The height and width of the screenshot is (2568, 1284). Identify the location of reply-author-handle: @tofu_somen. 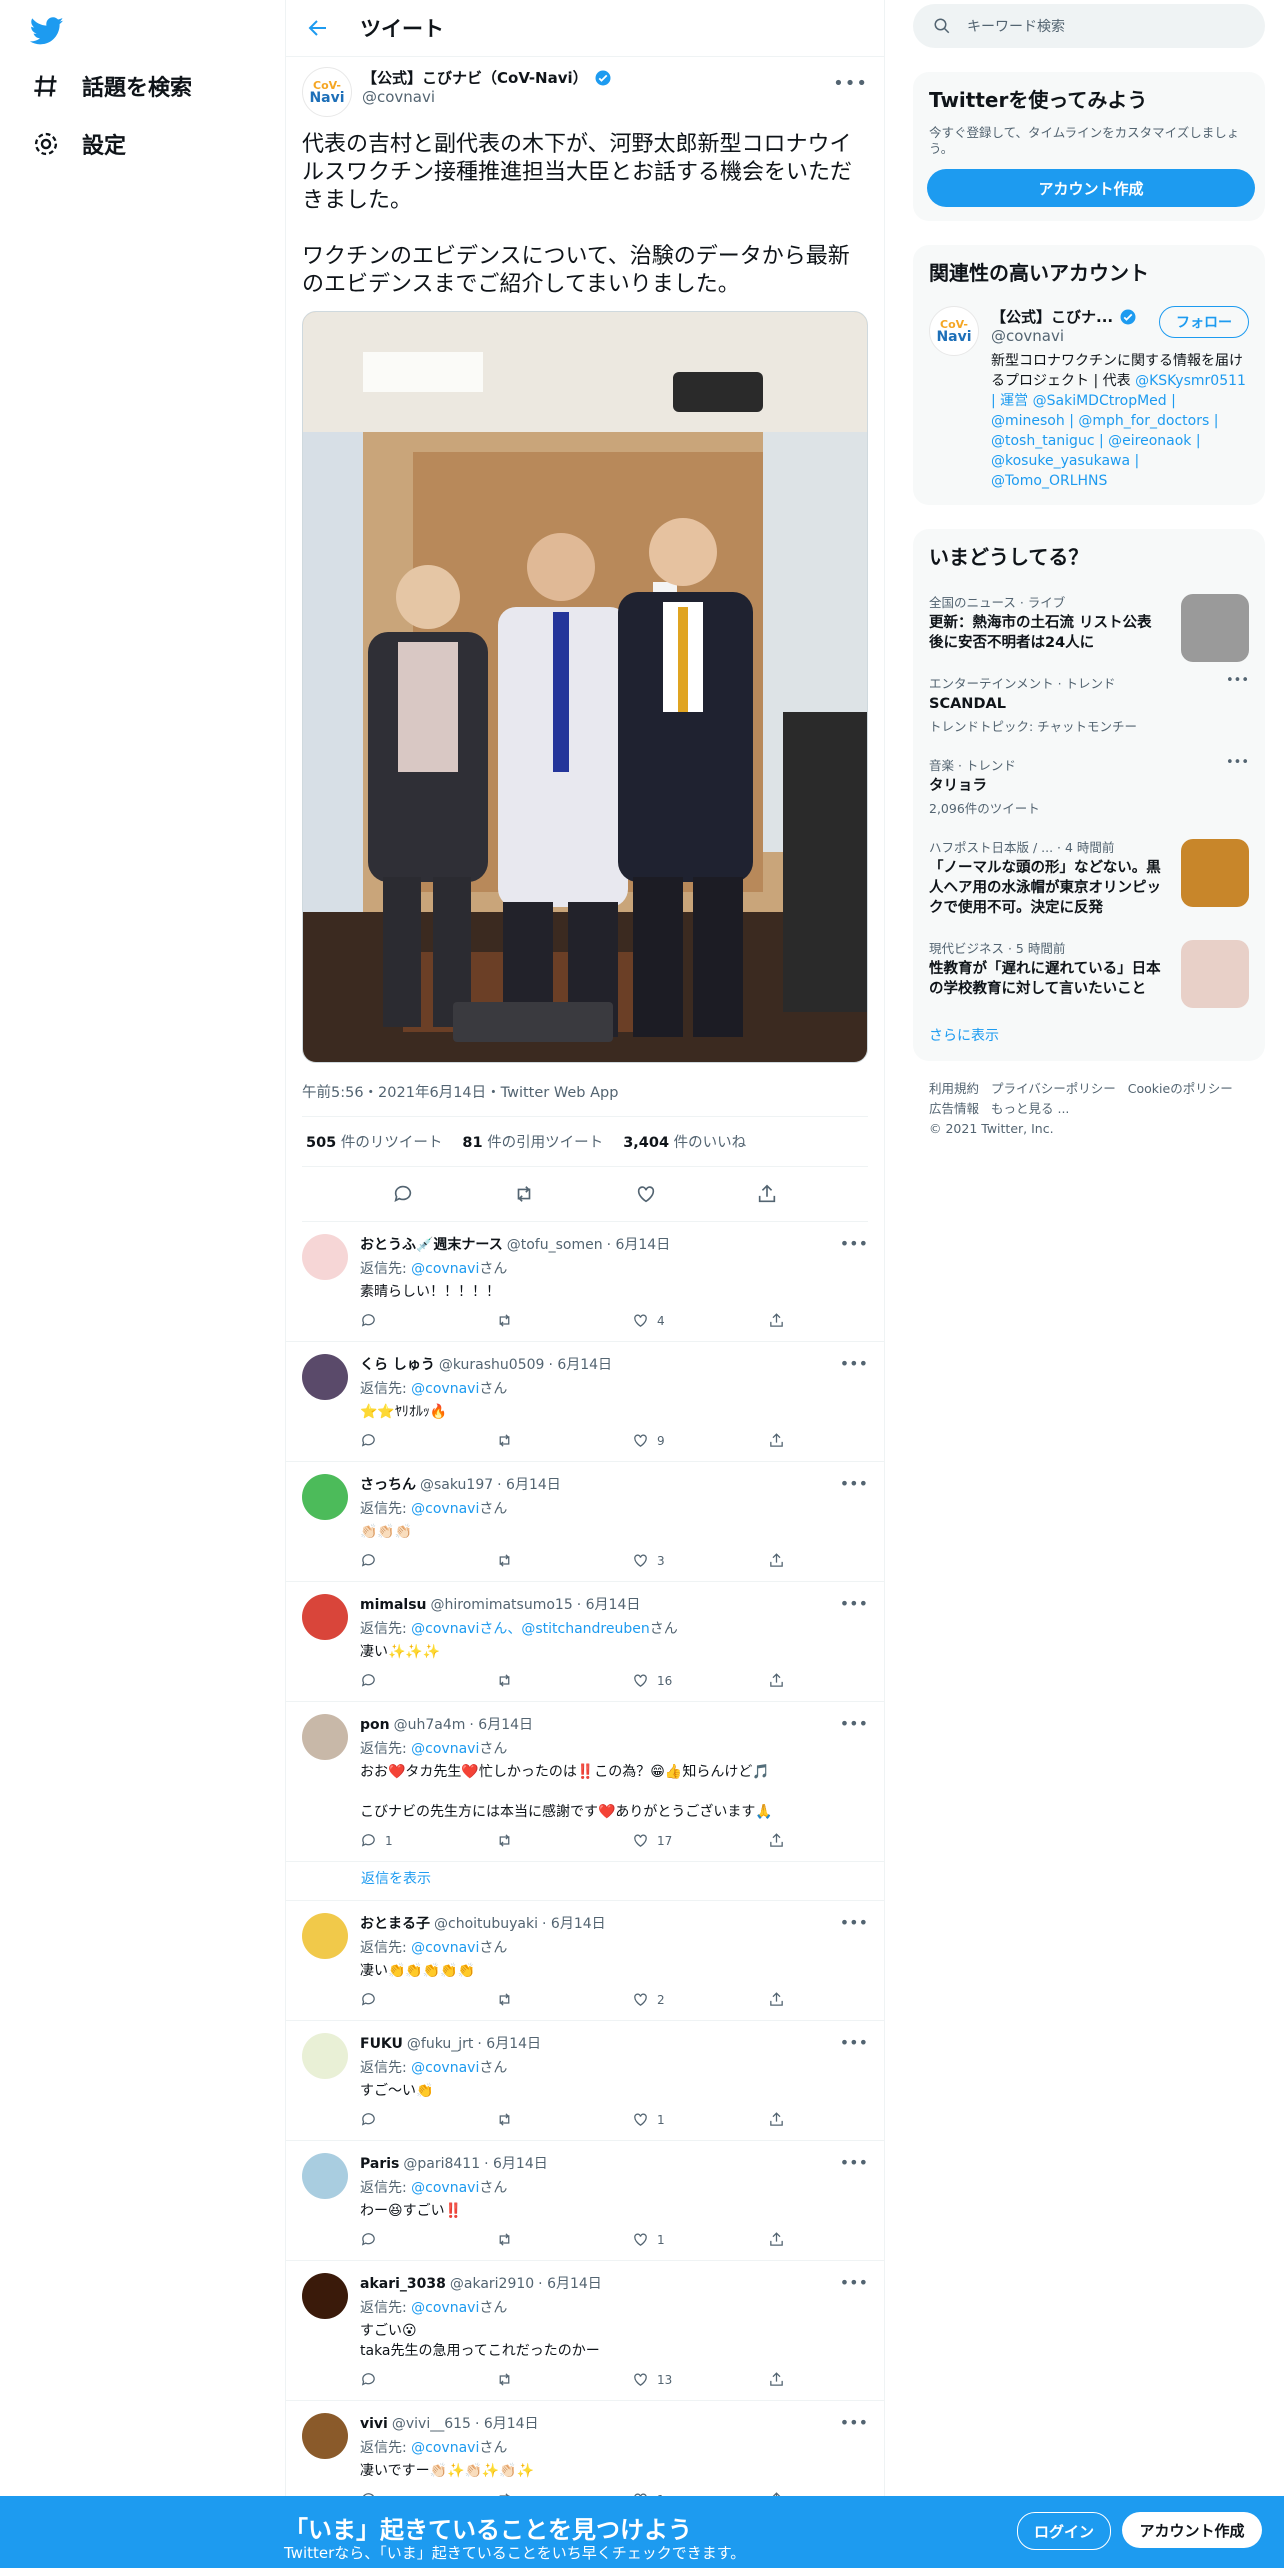
(555, 1245).